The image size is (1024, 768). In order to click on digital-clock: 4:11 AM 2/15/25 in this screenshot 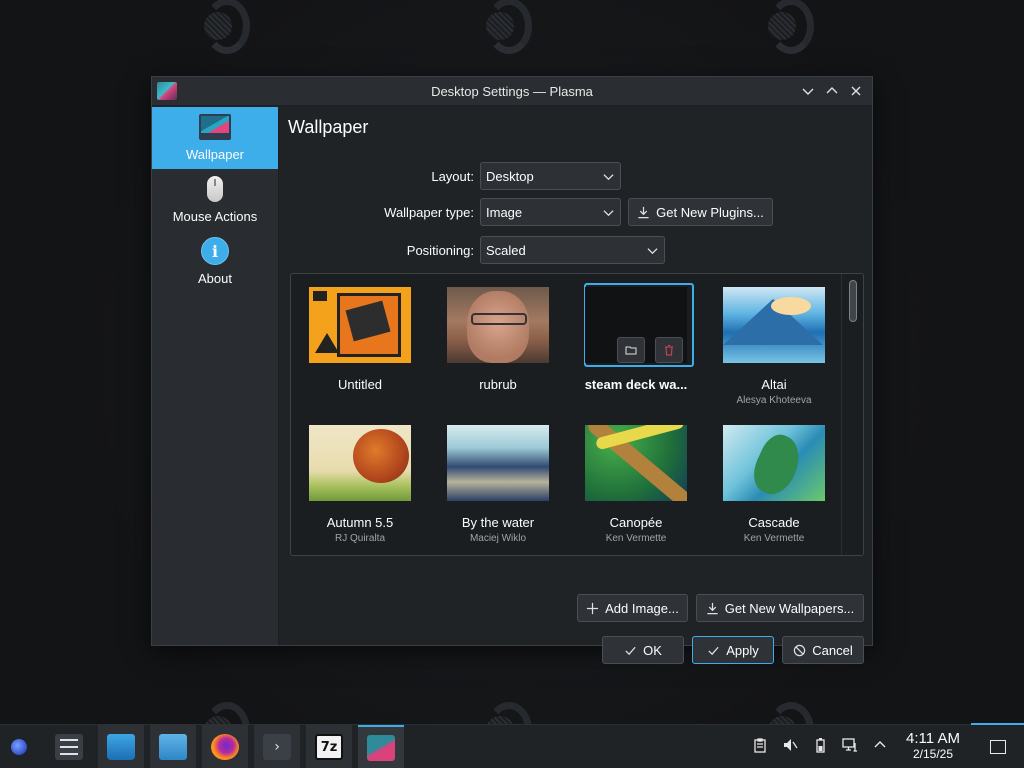, I will do `click(933, 746)`.